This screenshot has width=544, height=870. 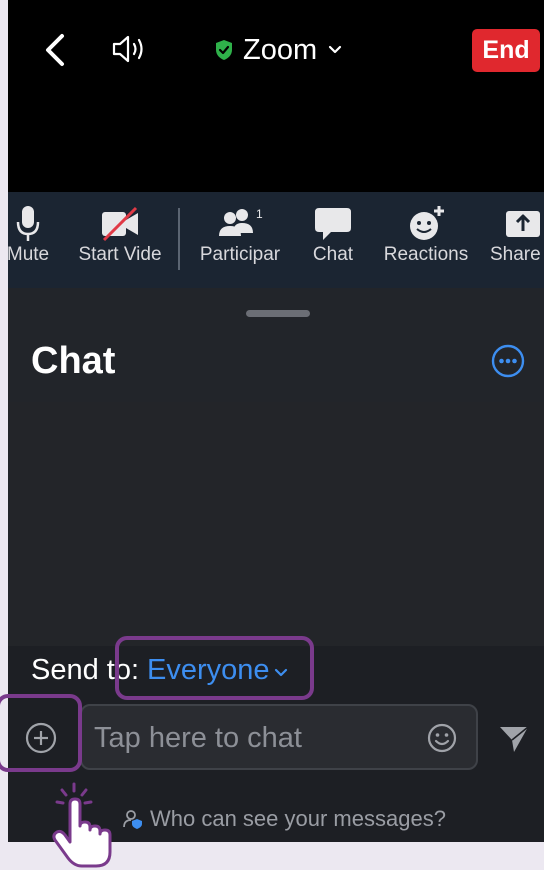 I want to click on highlight-box-add-button, so click(x=41, y=733).